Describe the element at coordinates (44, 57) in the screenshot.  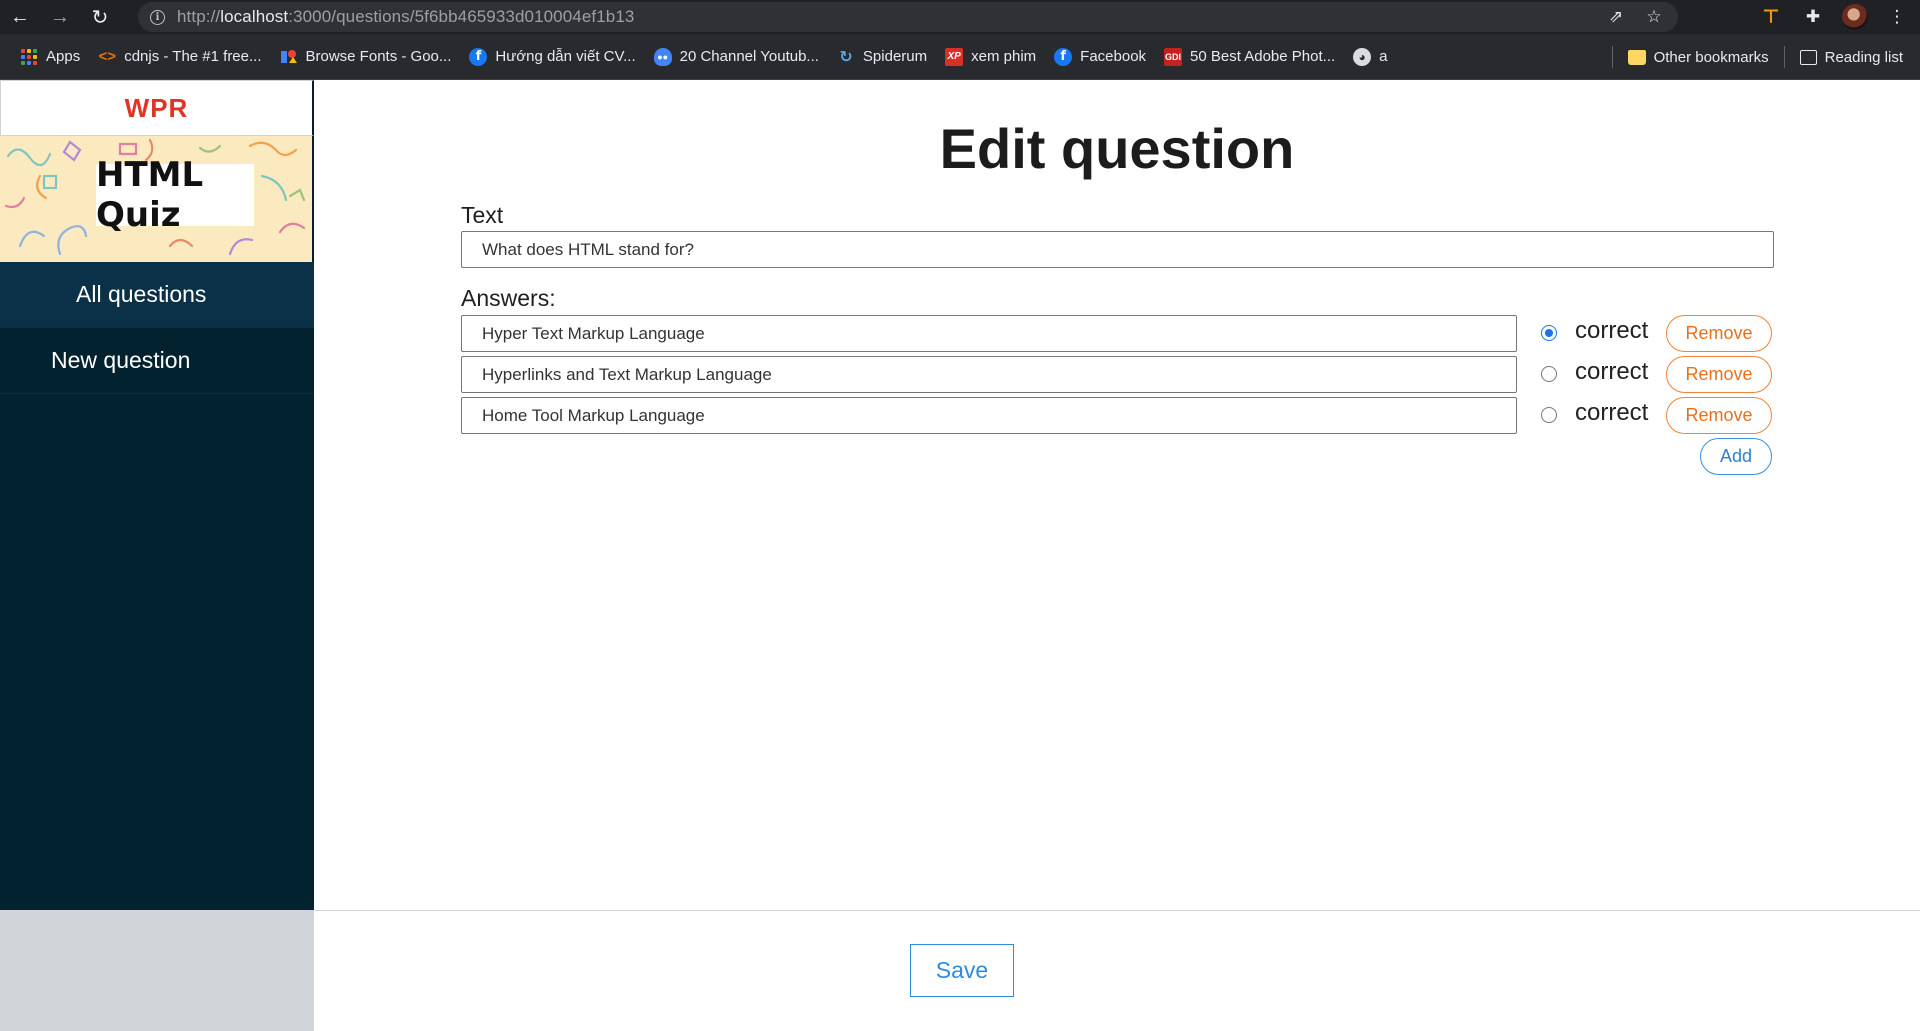
I see `bookmark-apps: Apps` at that location.